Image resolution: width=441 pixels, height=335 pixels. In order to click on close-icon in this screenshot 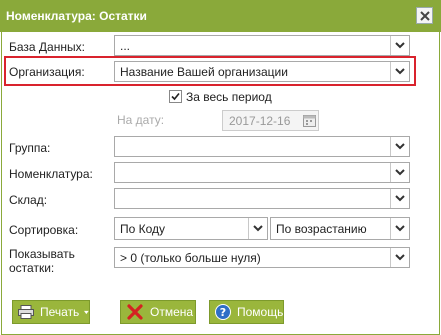, I will do `click(424, 15)`.